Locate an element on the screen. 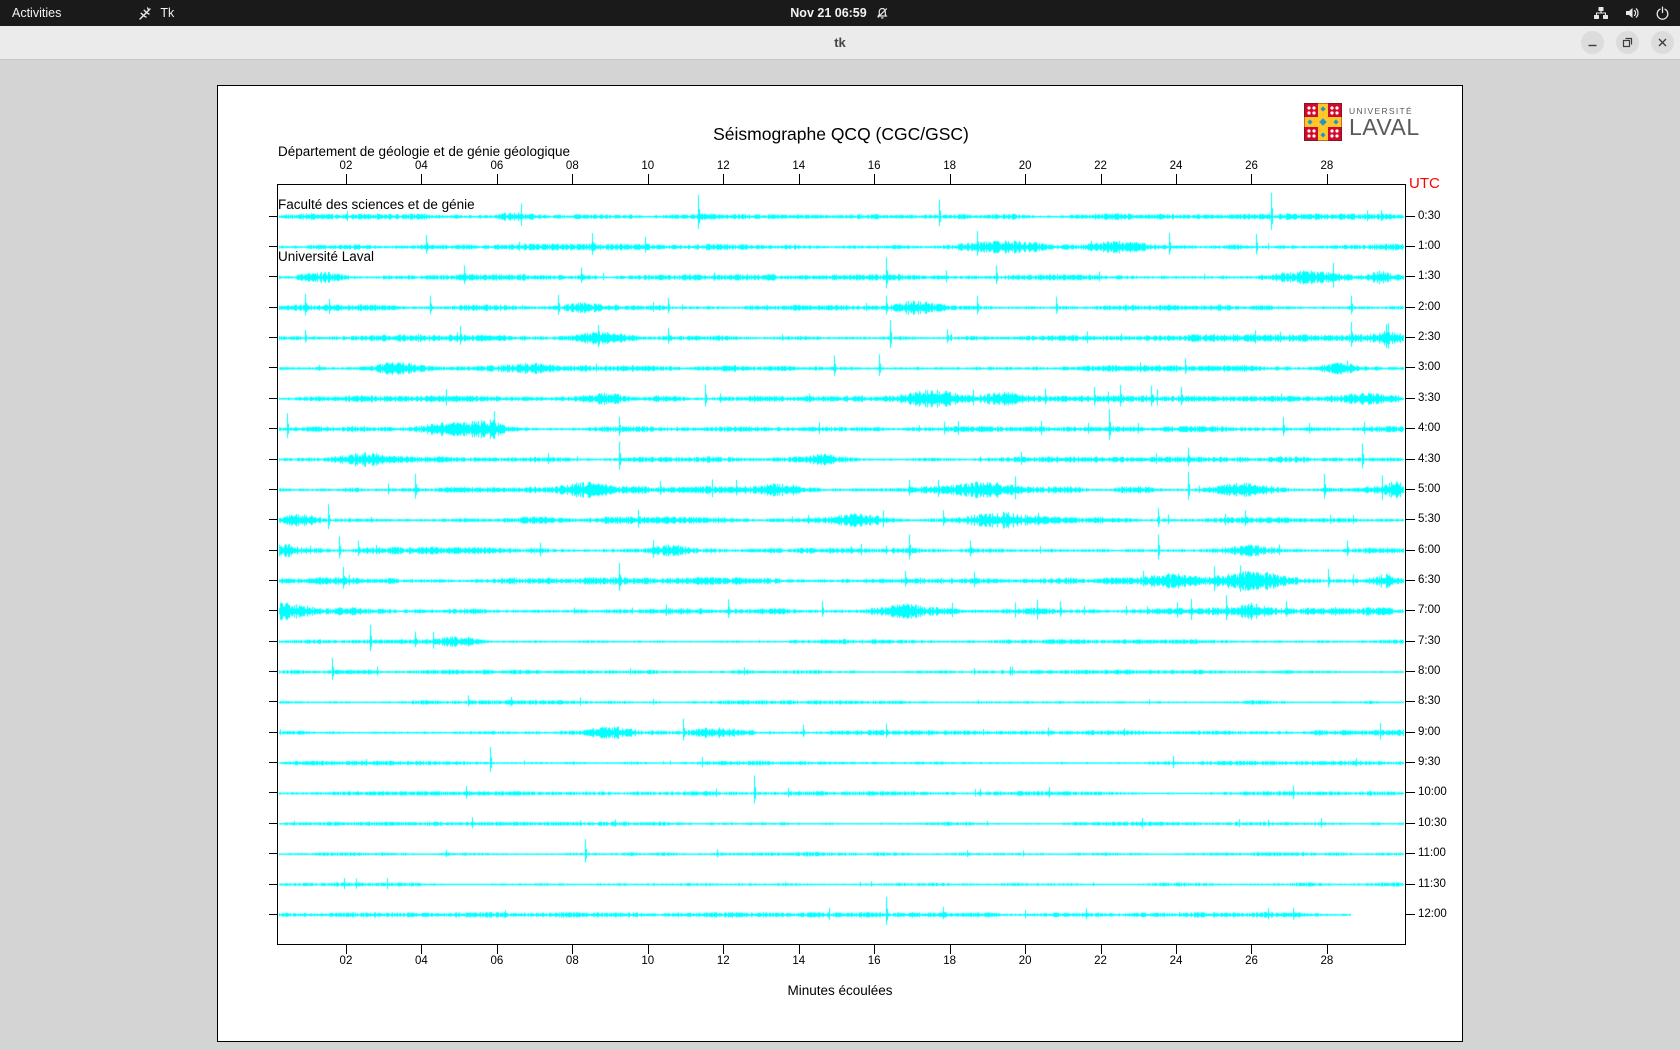  x-tick-label-bottom: 18 is located at coordinates (950, 961).